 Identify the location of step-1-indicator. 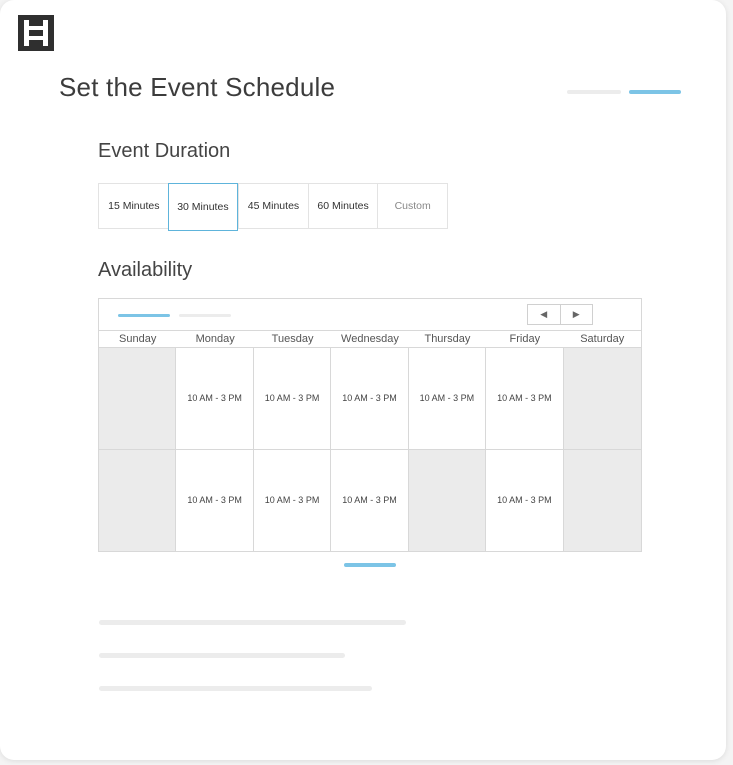
(594, 92).